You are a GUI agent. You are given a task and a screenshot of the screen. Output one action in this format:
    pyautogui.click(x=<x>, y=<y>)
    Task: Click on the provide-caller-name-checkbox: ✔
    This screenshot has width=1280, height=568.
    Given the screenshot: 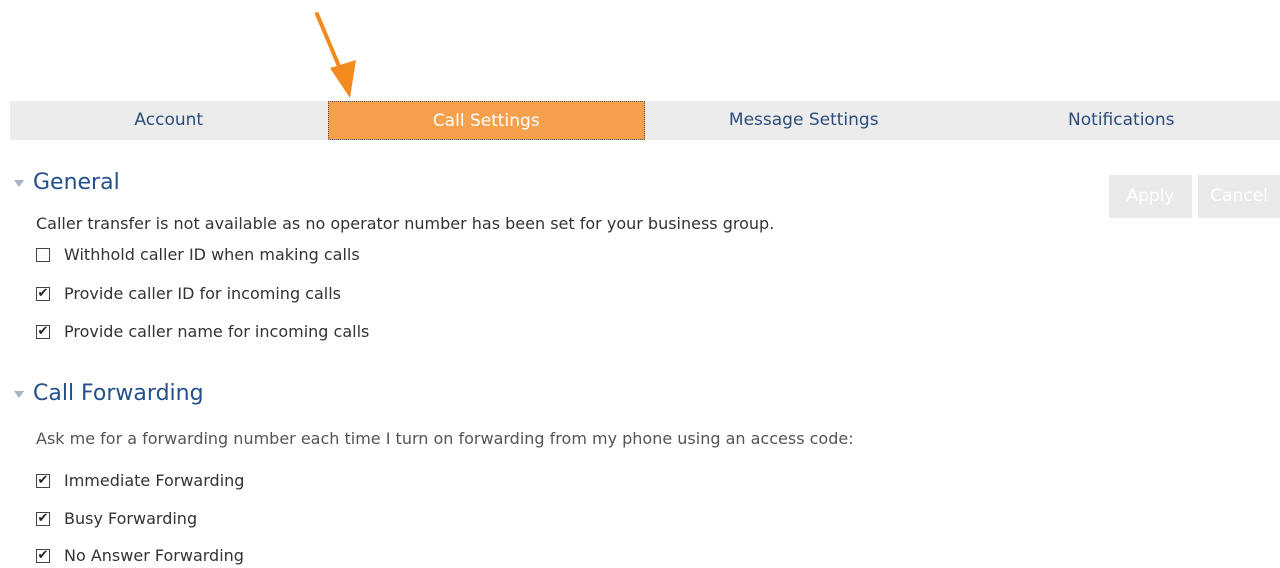 What is the action you would take?
    pyautogui.click(x=43, y=331)
    